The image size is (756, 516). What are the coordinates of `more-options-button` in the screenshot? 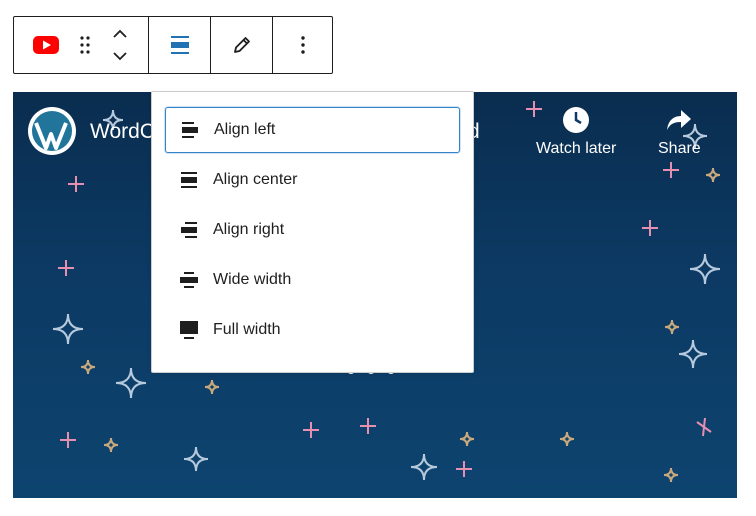 It's located at (303, 45).